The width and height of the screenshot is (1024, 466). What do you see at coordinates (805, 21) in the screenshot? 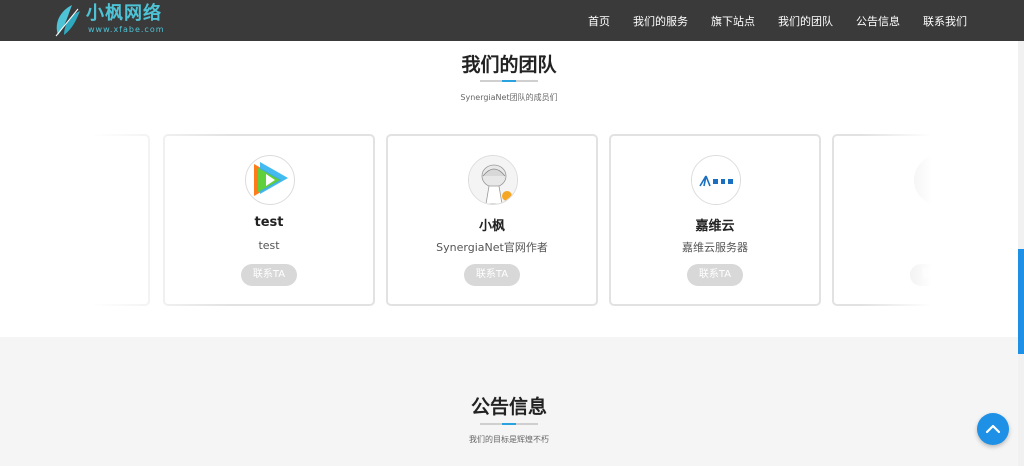
I see `nav-team: 我们的团队` at bounding box center [805, 21].